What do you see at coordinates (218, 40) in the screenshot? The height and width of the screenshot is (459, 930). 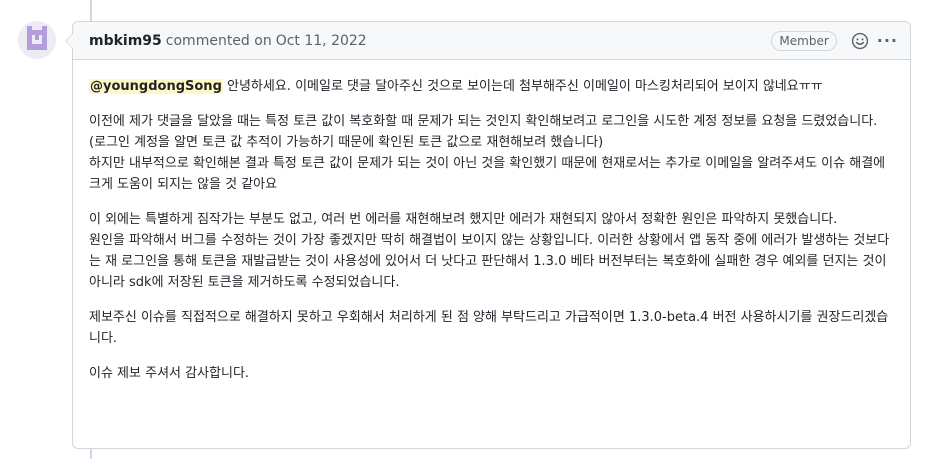 I see `comment-action-text: commented on` at bounding box center [218, 40].